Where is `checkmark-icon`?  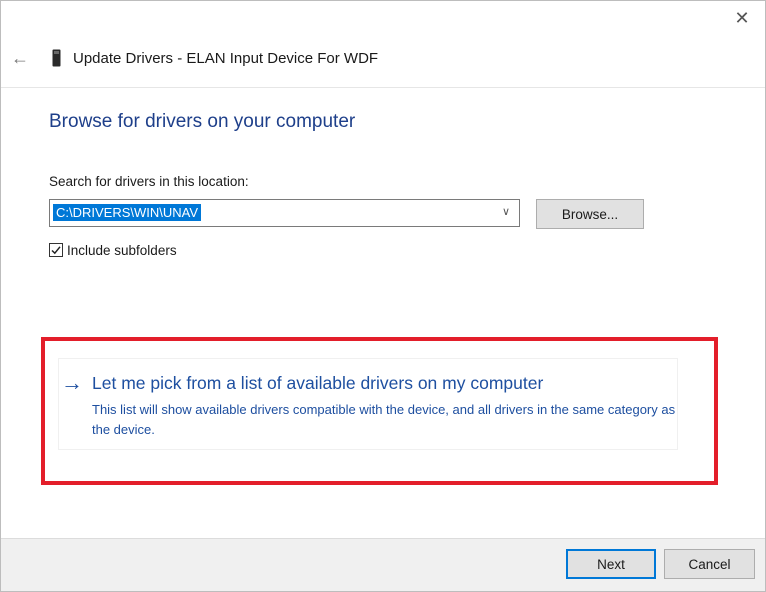
checkmark-icon is located at coordinates (56, 250).